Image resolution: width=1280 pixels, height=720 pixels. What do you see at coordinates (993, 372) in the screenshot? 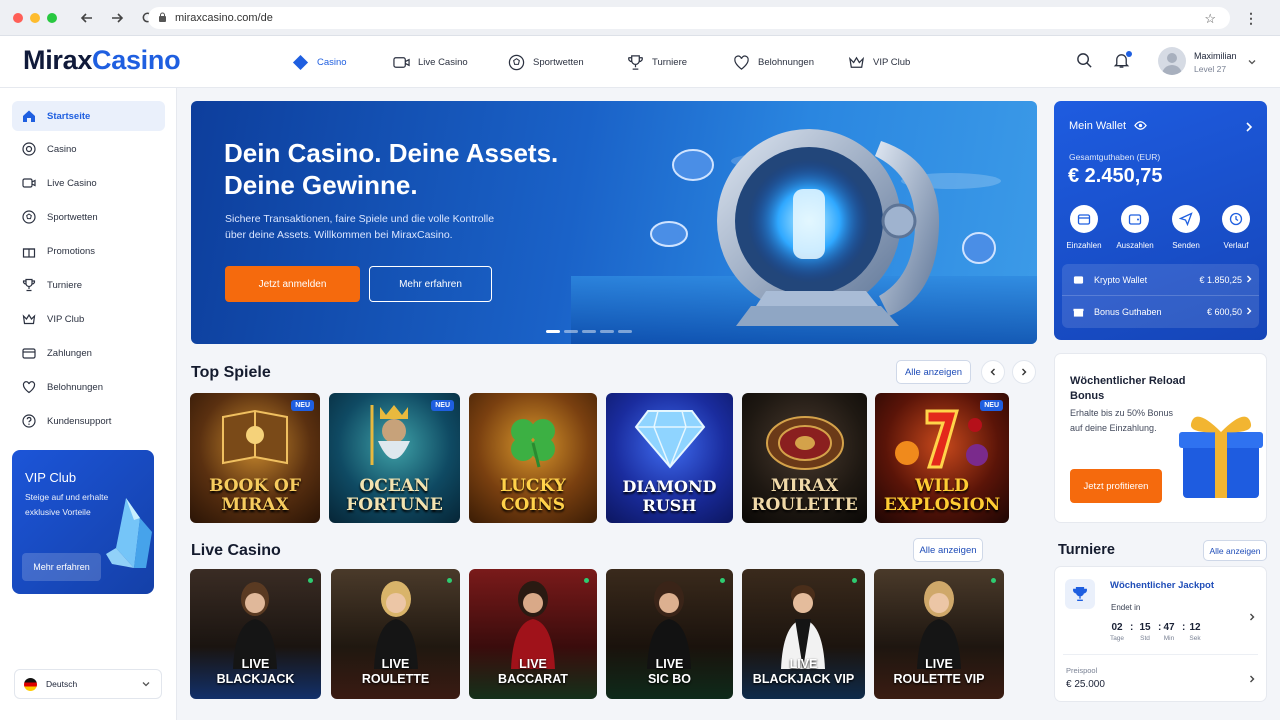
I see `chevron-left-icon` at bounding box center [993, 372].